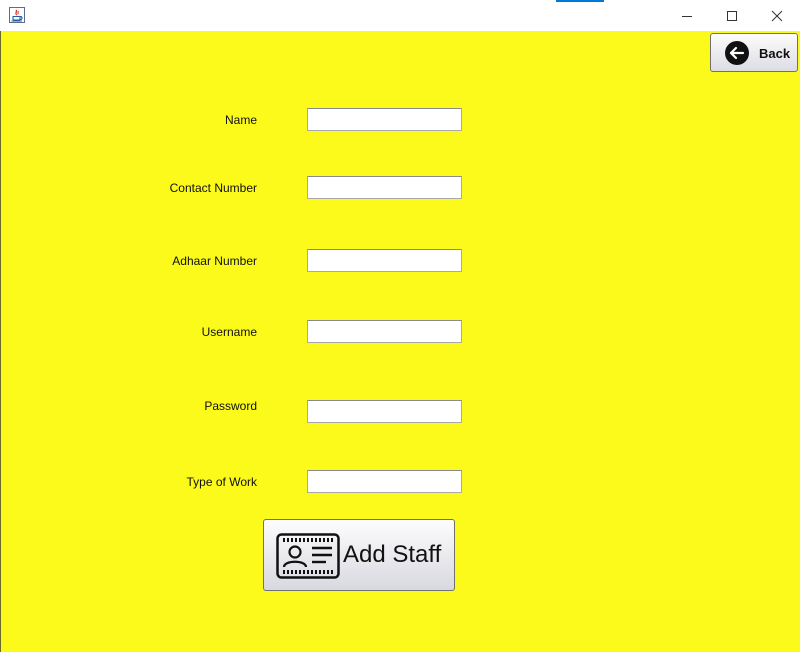 This screenshot has height=652, width=800. Describe the element at coordinates (384, 411) in the screenshot. I see `password-input` at that location.